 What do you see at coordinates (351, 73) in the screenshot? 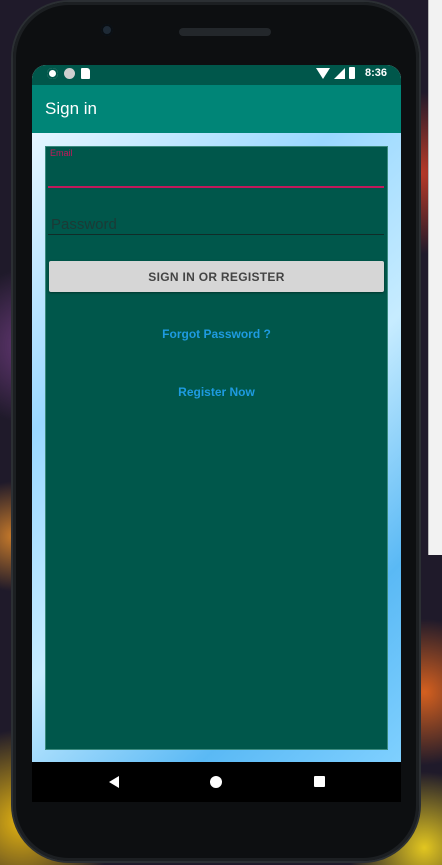
I see `battery-icon` at bounding box center [351, 73].